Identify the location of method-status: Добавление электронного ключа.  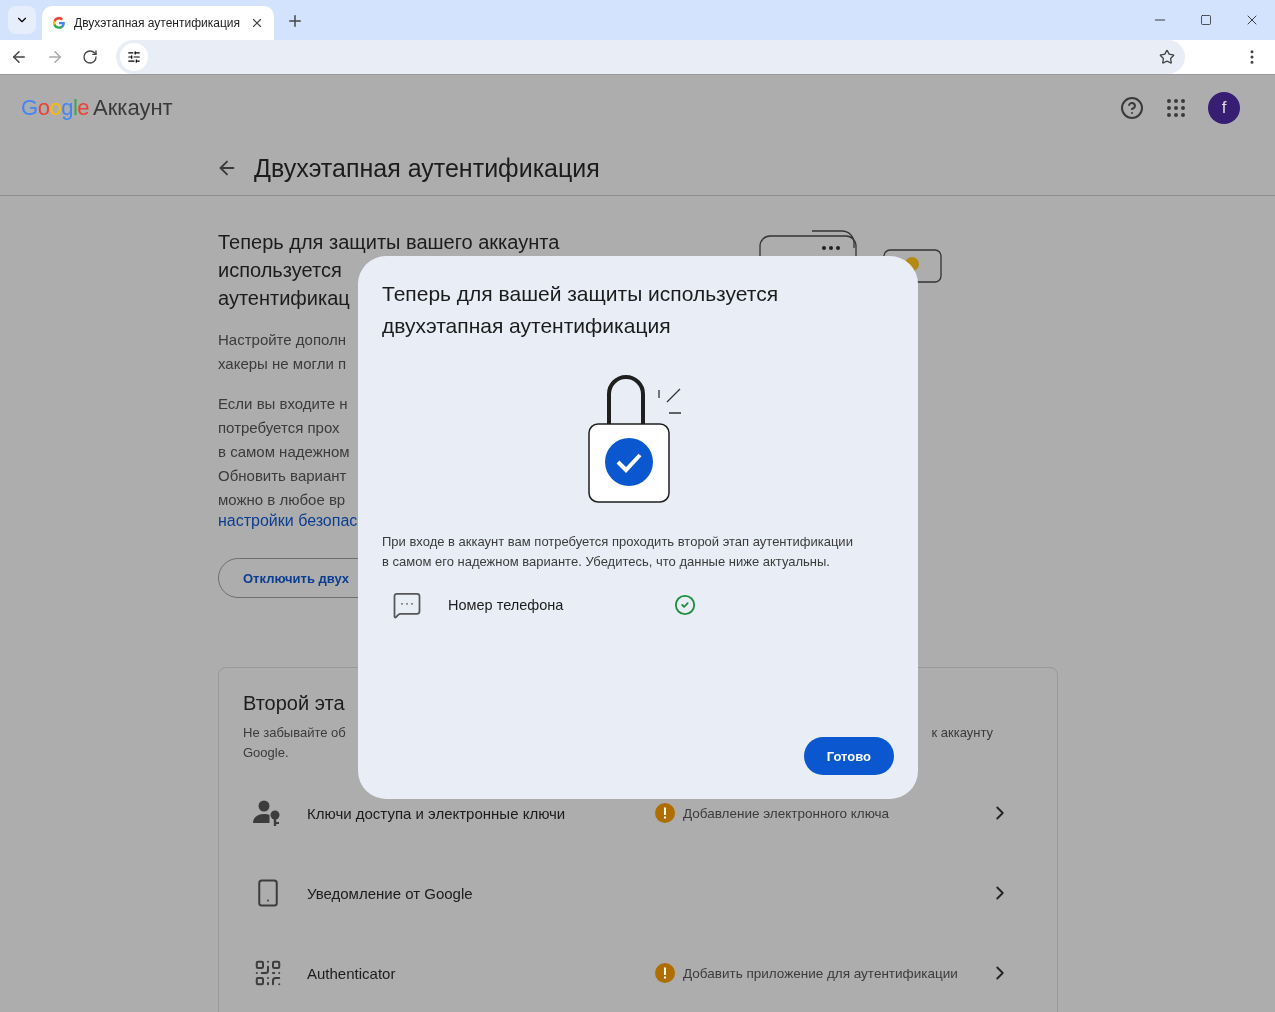
(786, 813).